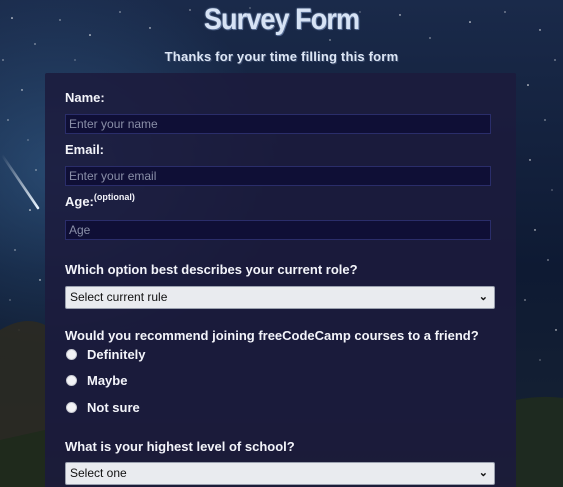  What do you see at coordinates (278, 176) in the screenshot?
I see `email-input` at bounding box center [278, 176].